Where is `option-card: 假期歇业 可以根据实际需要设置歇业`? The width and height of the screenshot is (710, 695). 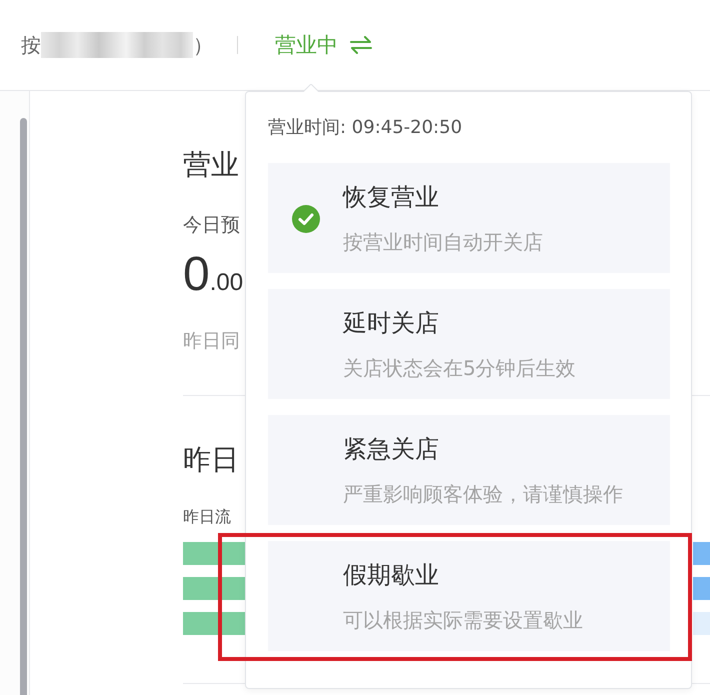
option-card: 假期歇业 可以根据实际需要设置歇业 is located at coordinates (469, 596).